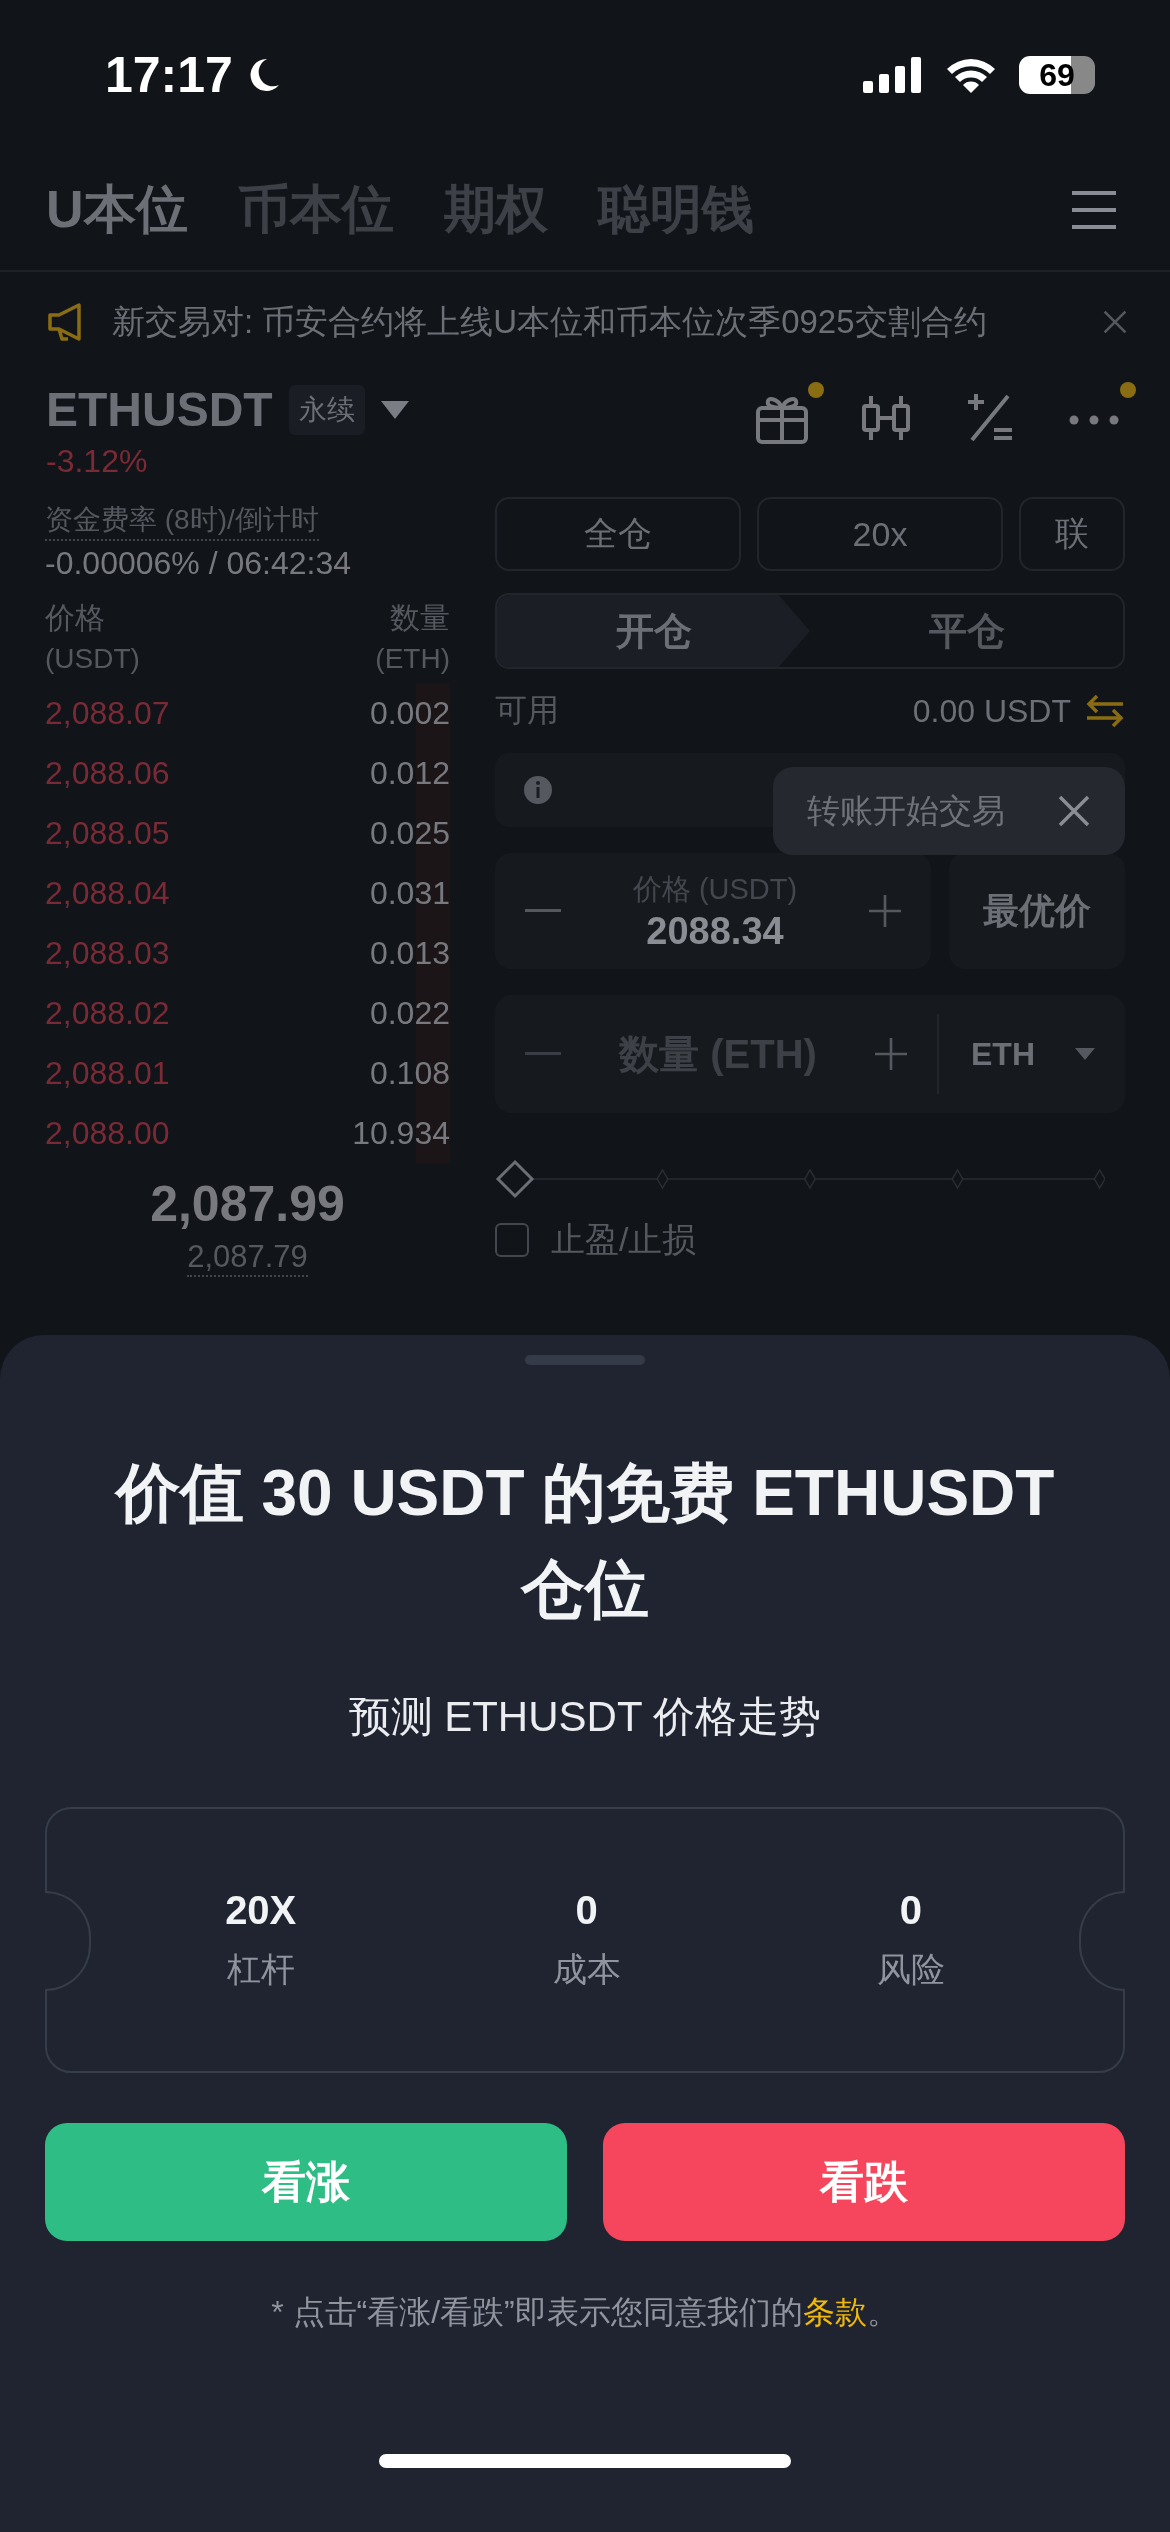  I want to click on sheet-subtitle: 预测 ETHUSDT 价格走势, so click(585, 1717).